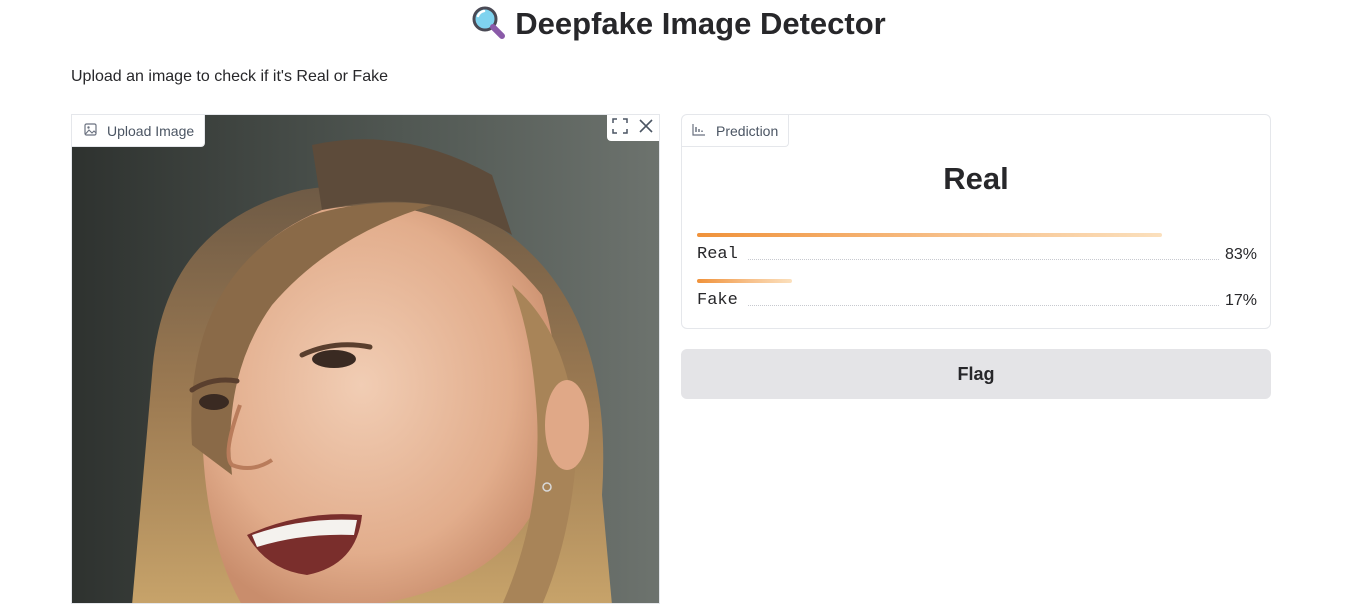 Image resolution: width=1357 pixels, height=604 pixels. I want to click on confidence-label: Real, so click(717, 254).